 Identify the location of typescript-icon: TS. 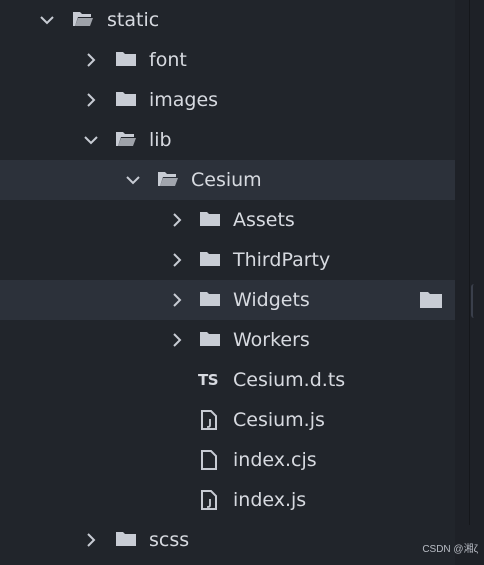
(208, 380).